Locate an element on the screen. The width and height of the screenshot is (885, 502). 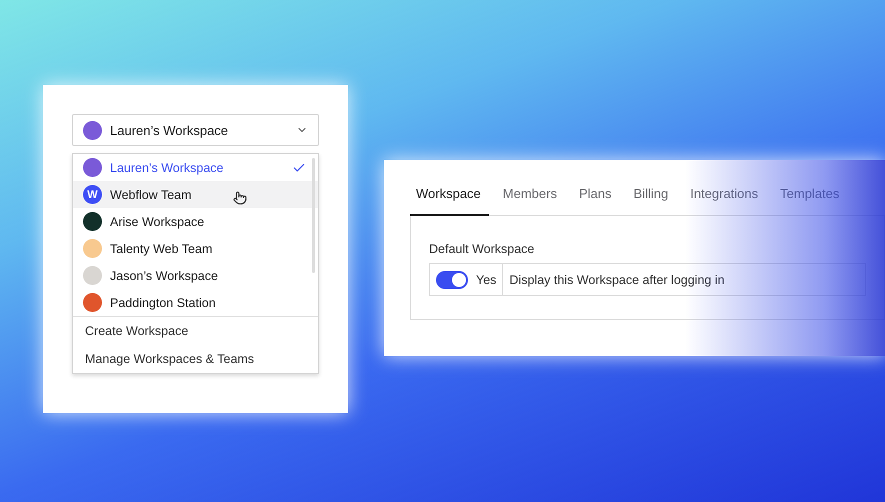
settings-tab: Members is located at coordinates (530, 197).